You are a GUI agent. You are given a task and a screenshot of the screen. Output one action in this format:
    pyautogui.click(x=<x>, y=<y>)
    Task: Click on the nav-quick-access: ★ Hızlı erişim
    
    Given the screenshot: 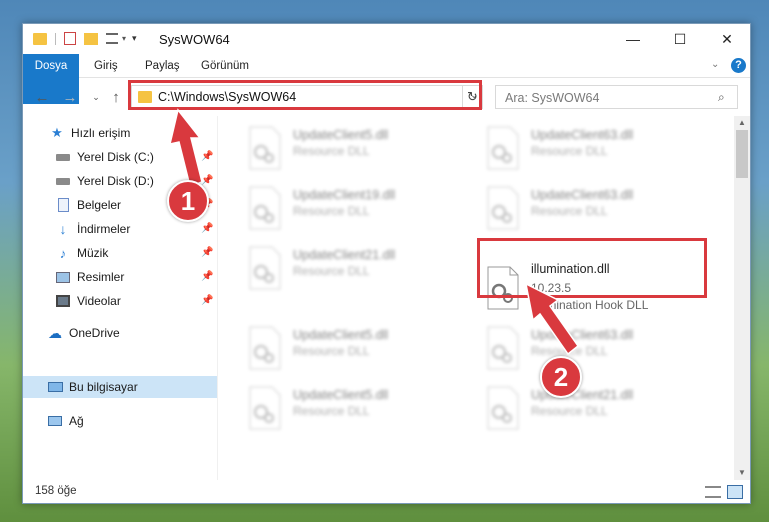 What is the action you would take?
    pyautogui.click(x=120, y=133)
    